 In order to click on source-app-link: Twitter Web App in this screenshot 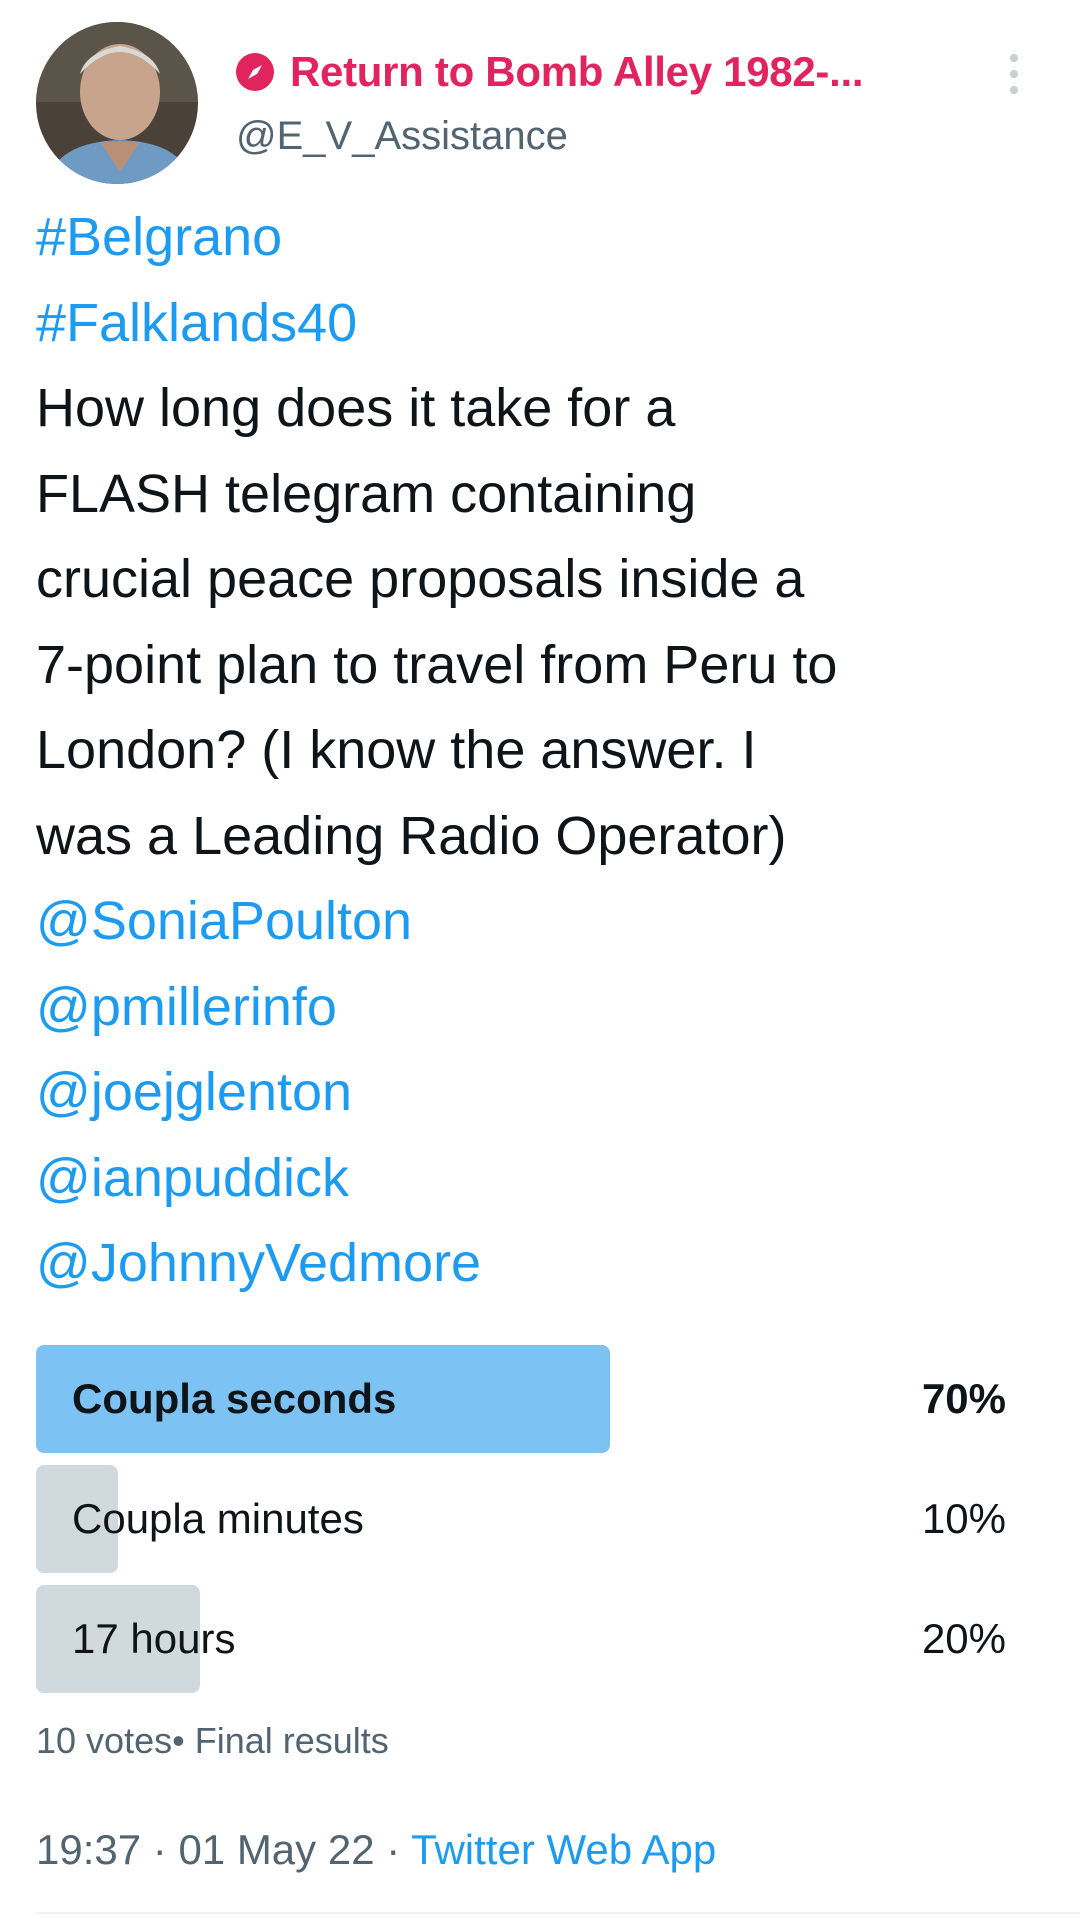, I will do `click(563, 1849)`.